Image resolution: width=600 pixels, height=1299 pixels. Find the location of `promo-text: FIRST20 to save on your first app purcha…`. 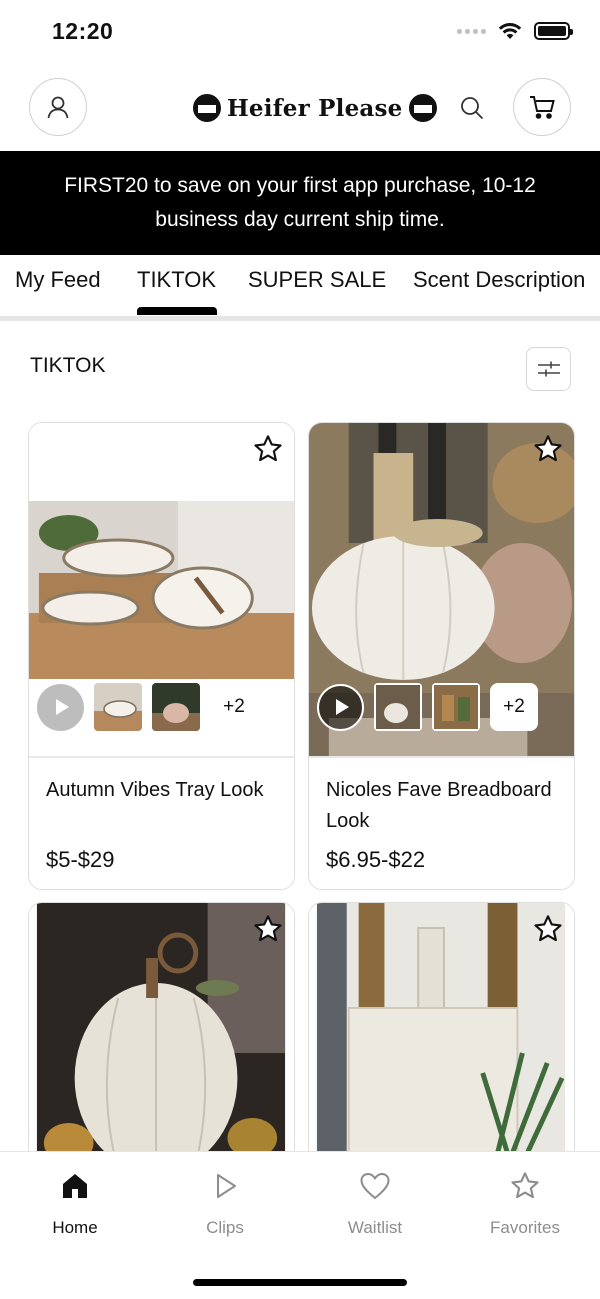

promo-text: FIRST20 to save on your first app purcha… is located at coordinates (300, 202).